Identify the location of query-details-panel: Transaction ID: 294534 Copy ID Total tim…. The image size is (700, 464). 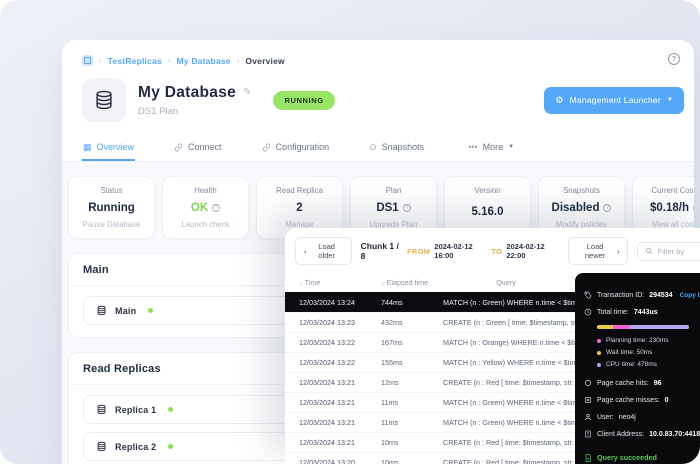
(637, 368).